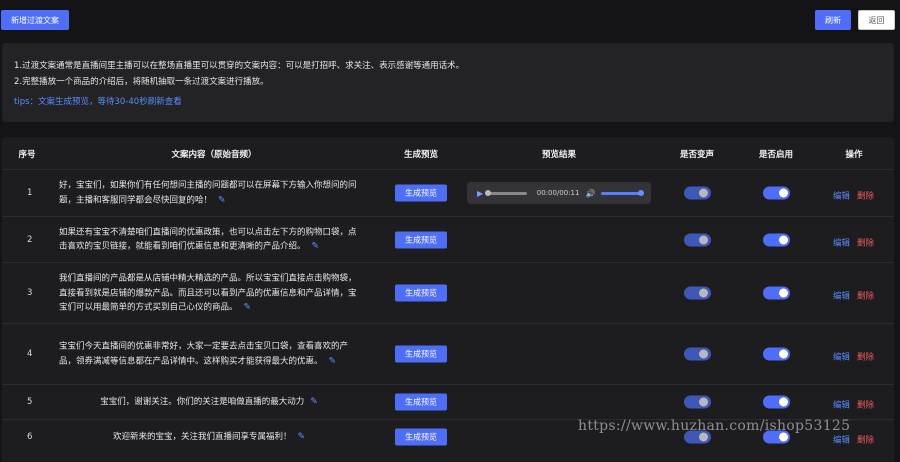 Image resolution: width=900 pixels, height=462 pixels. I want to click on back-button: 返回, so click(876, 20).